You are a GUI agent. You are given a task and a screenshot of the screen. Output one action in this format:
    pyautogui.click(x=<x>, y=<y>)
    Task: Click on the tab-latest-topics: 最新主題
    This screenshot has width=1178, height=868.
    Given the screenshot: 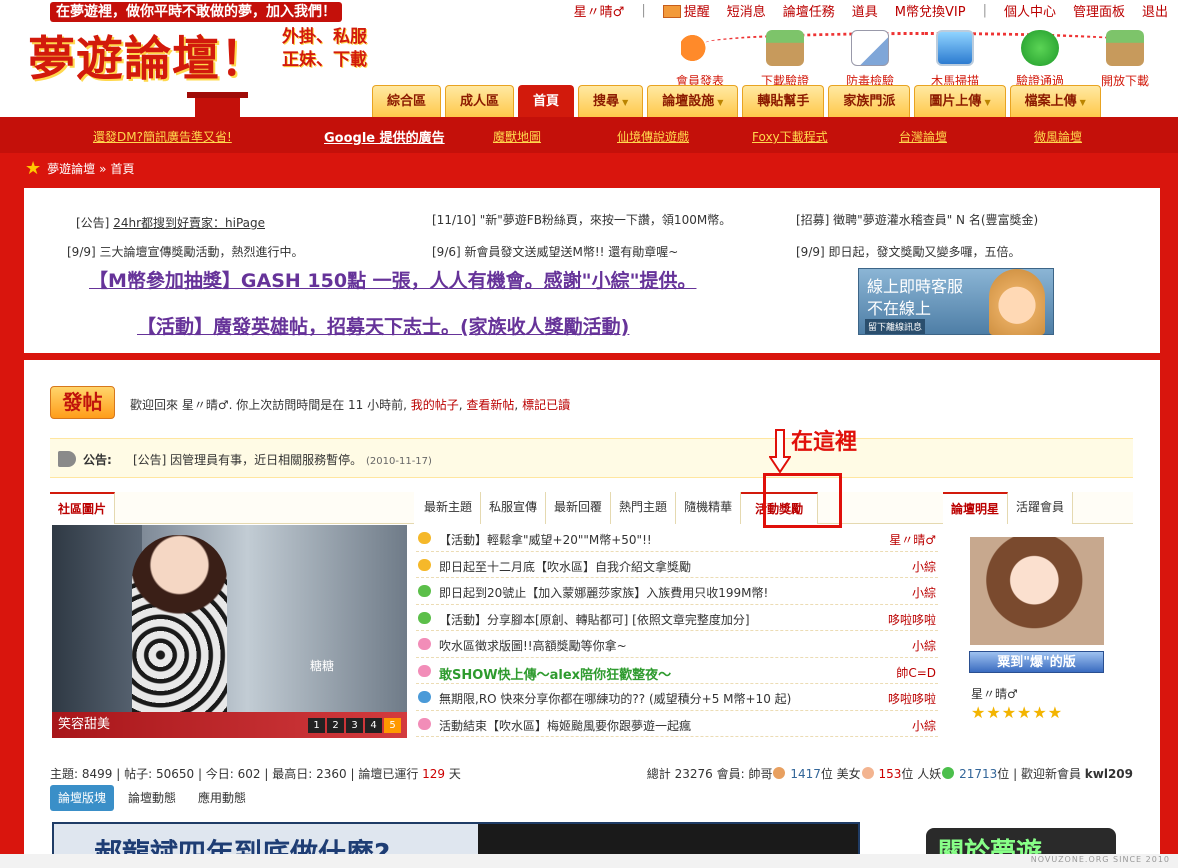 What is the action you would take?
    pyautogui.click(x=449, y=508)
    